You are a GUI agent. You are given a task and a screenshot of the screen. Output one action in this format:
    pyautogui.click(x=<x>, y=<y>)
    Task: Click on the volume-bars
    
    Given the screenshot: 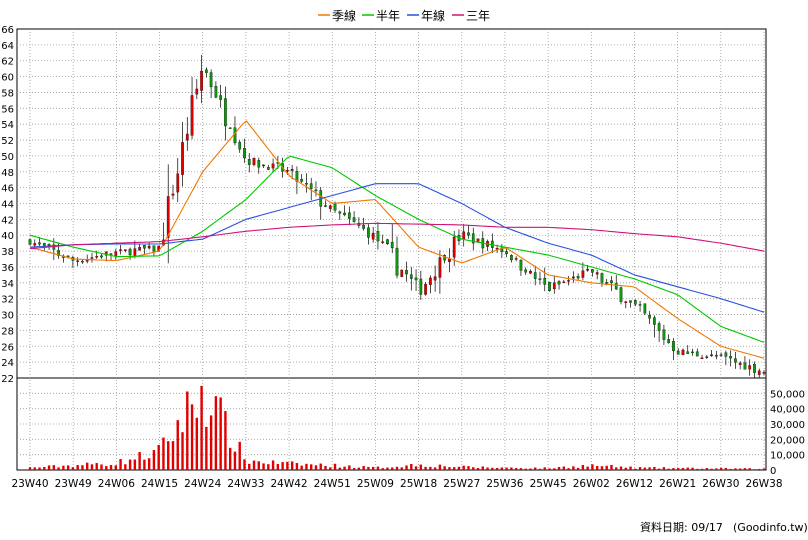 What is the action you would take?
    pyautogui.click(x=397, y=427)
    